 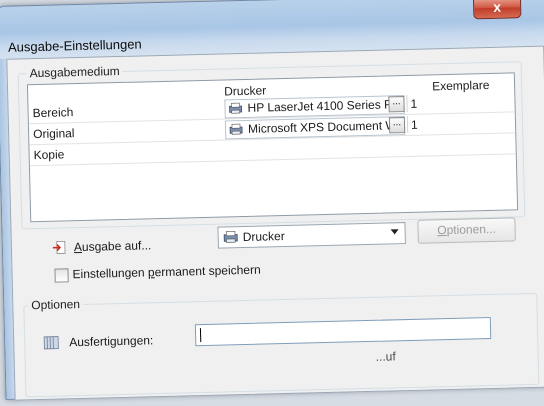 I want to click on printer-name: HP LaserJet 4100 Series PCL, so click(x=326, y=105).